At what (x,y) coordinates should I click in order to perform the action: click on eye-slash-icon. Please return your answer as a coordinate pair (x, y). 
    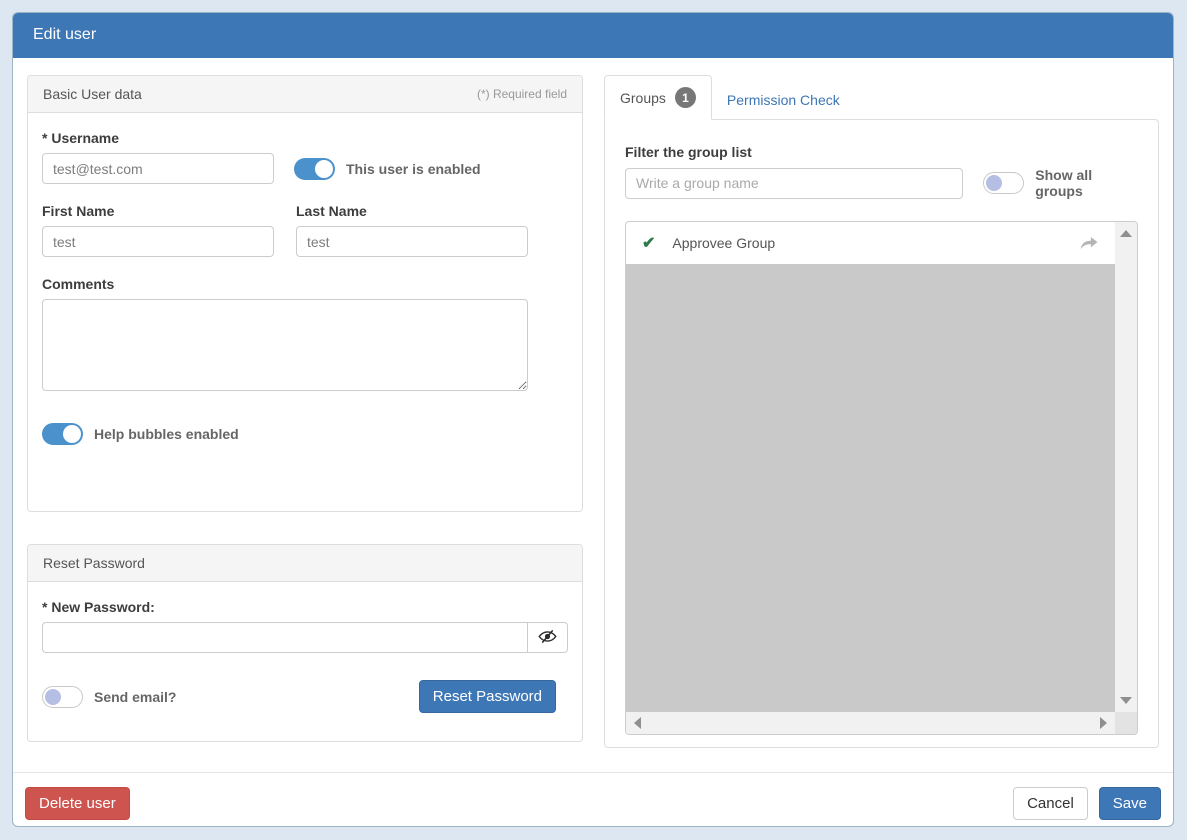
    Looking at the image, I should click on (547, 638).